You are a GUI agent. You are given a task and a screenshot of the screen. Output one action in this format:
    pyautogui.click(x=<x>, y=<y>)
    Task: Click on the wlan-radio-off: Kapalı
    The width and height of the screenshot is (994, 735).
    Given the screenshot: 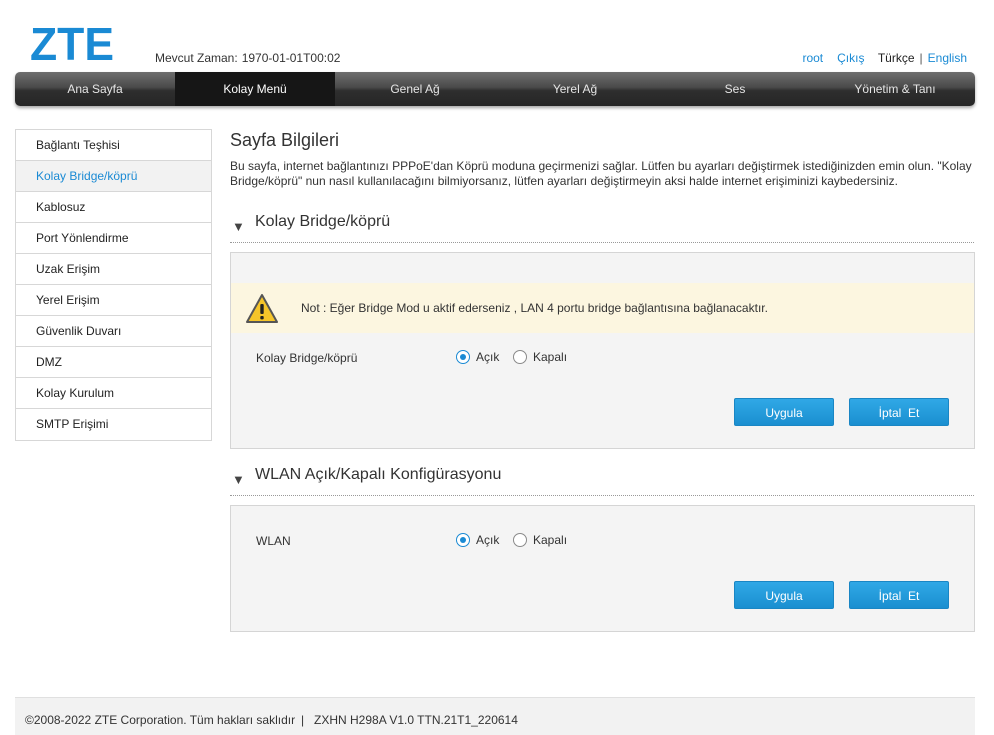 What is the action you would take?
    pyautogui.click(x=540, y=540)
    